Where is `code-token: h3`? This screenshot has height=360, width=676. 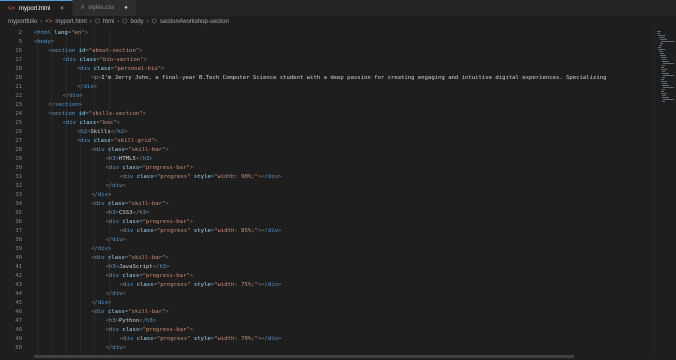
code-token: h3 is located at coordinates (112, 321).